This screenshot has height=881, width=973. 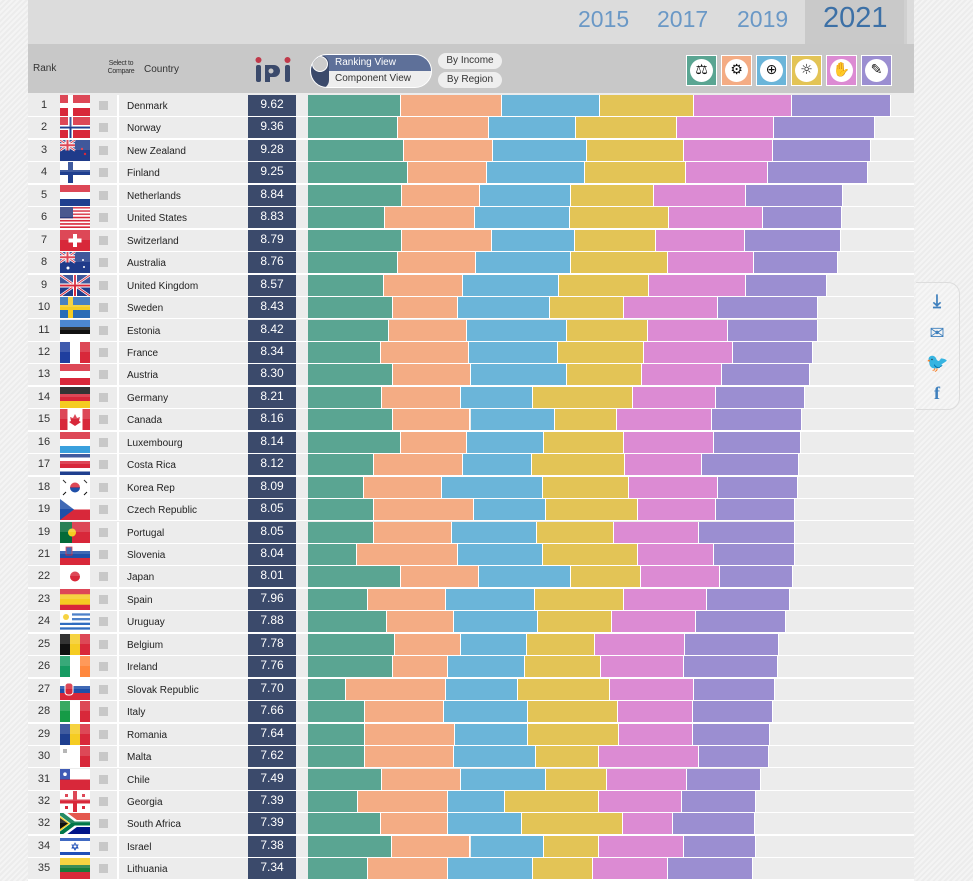 What do you see at coordinates (181, 240) in the screenshot?
I see `country-name: Switzerland` at bounding box center [181, 240].